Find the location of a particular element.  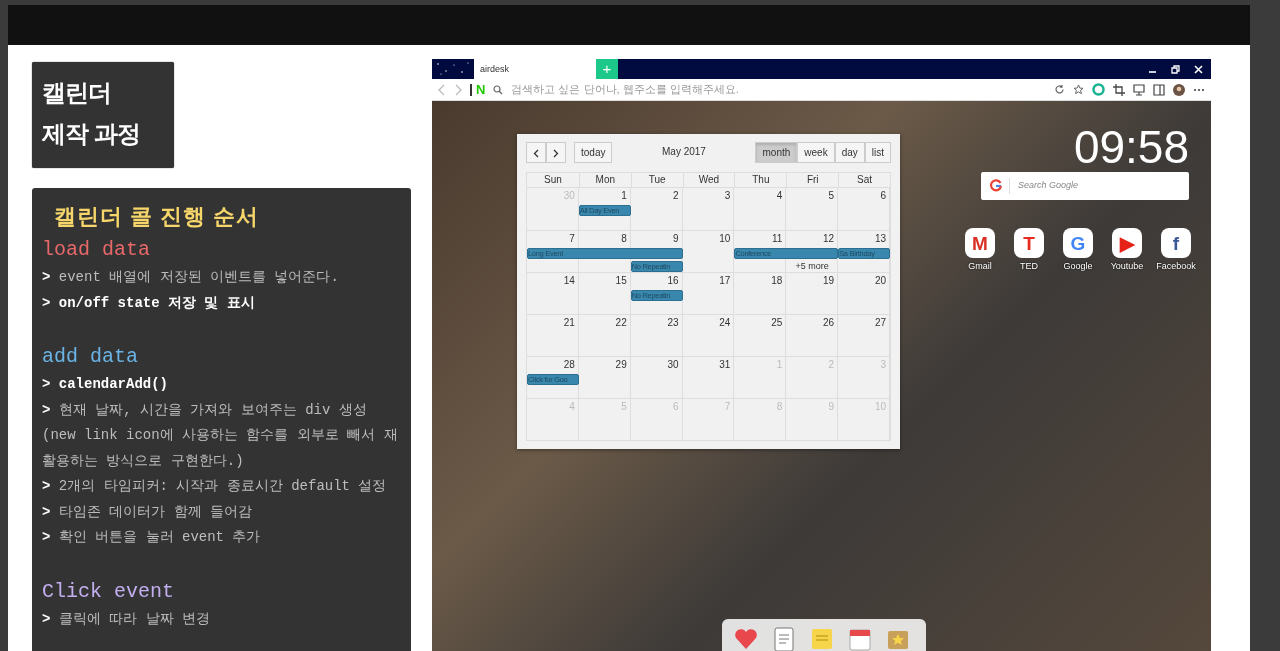

day-number: 8 is located at coordinates (626, 239).